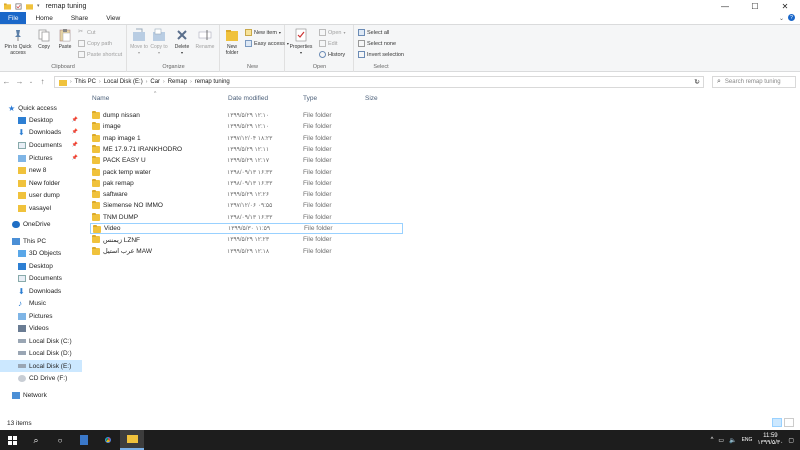 Image resolution: width=800 pixels, height=450 pixels. I want to click on nav-this-pc: This PC, so click(41, 241).